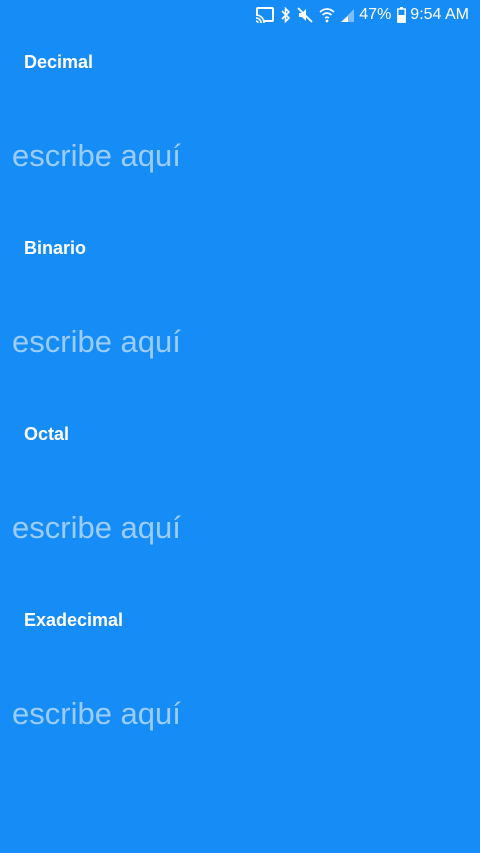 This screenshot has width=480, height=853. Describe the element at coordinates (240, 714) in the screenshot. I see `exadecimal-input` at that location.